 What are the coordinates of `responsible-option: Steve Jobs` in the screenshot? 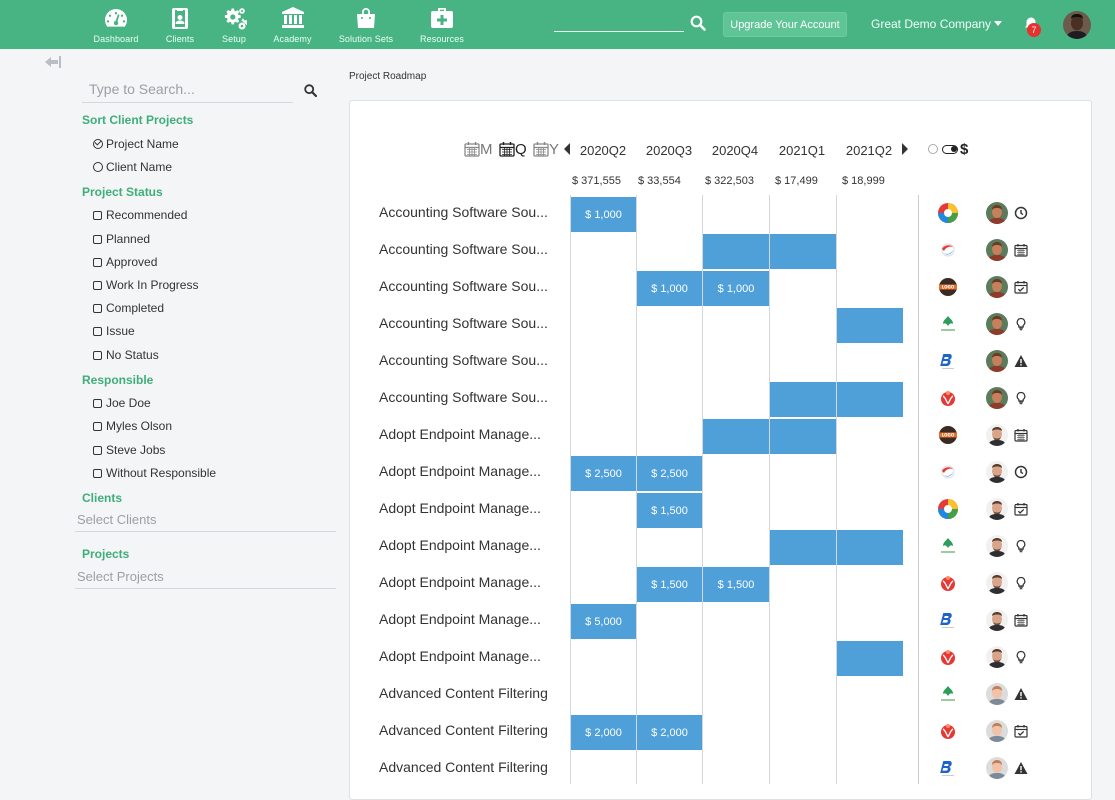 It's located at (129, 450).